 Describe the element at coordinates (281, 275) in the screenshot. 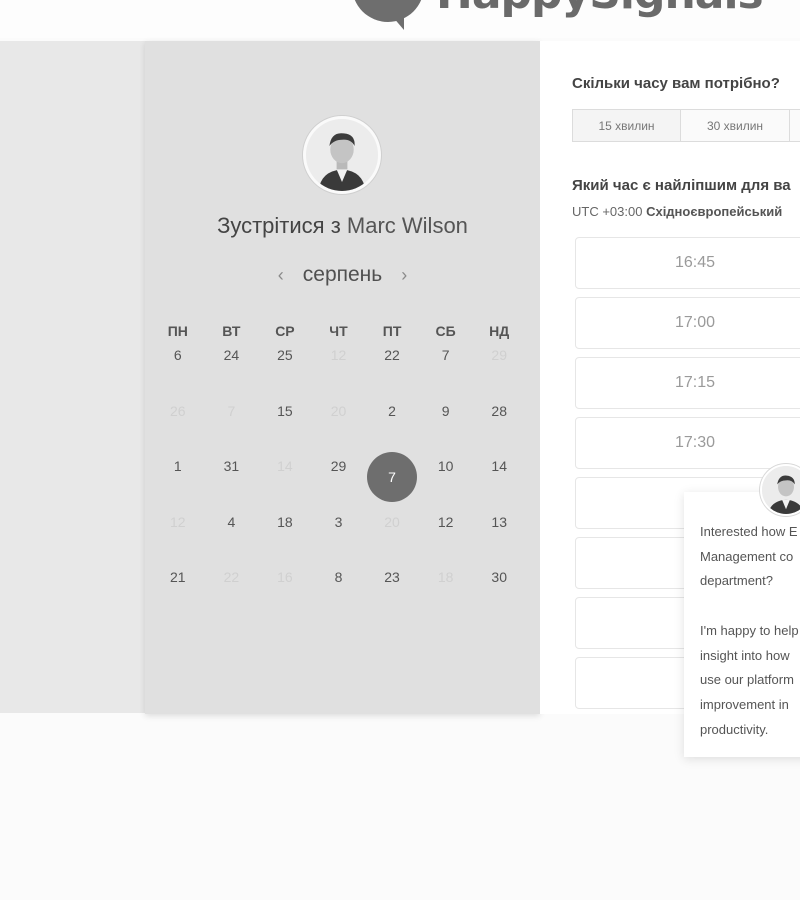

I see `prev-month-button: ‹` at that location.